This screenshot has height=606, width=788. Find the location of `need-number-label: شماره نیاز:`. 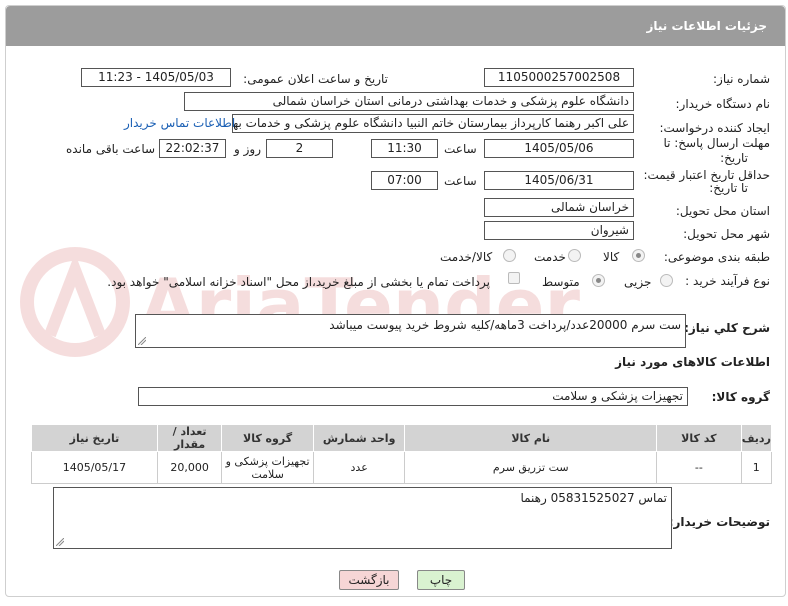

need-number-label: شماره نیاز: is located at coordinates (741, 79).